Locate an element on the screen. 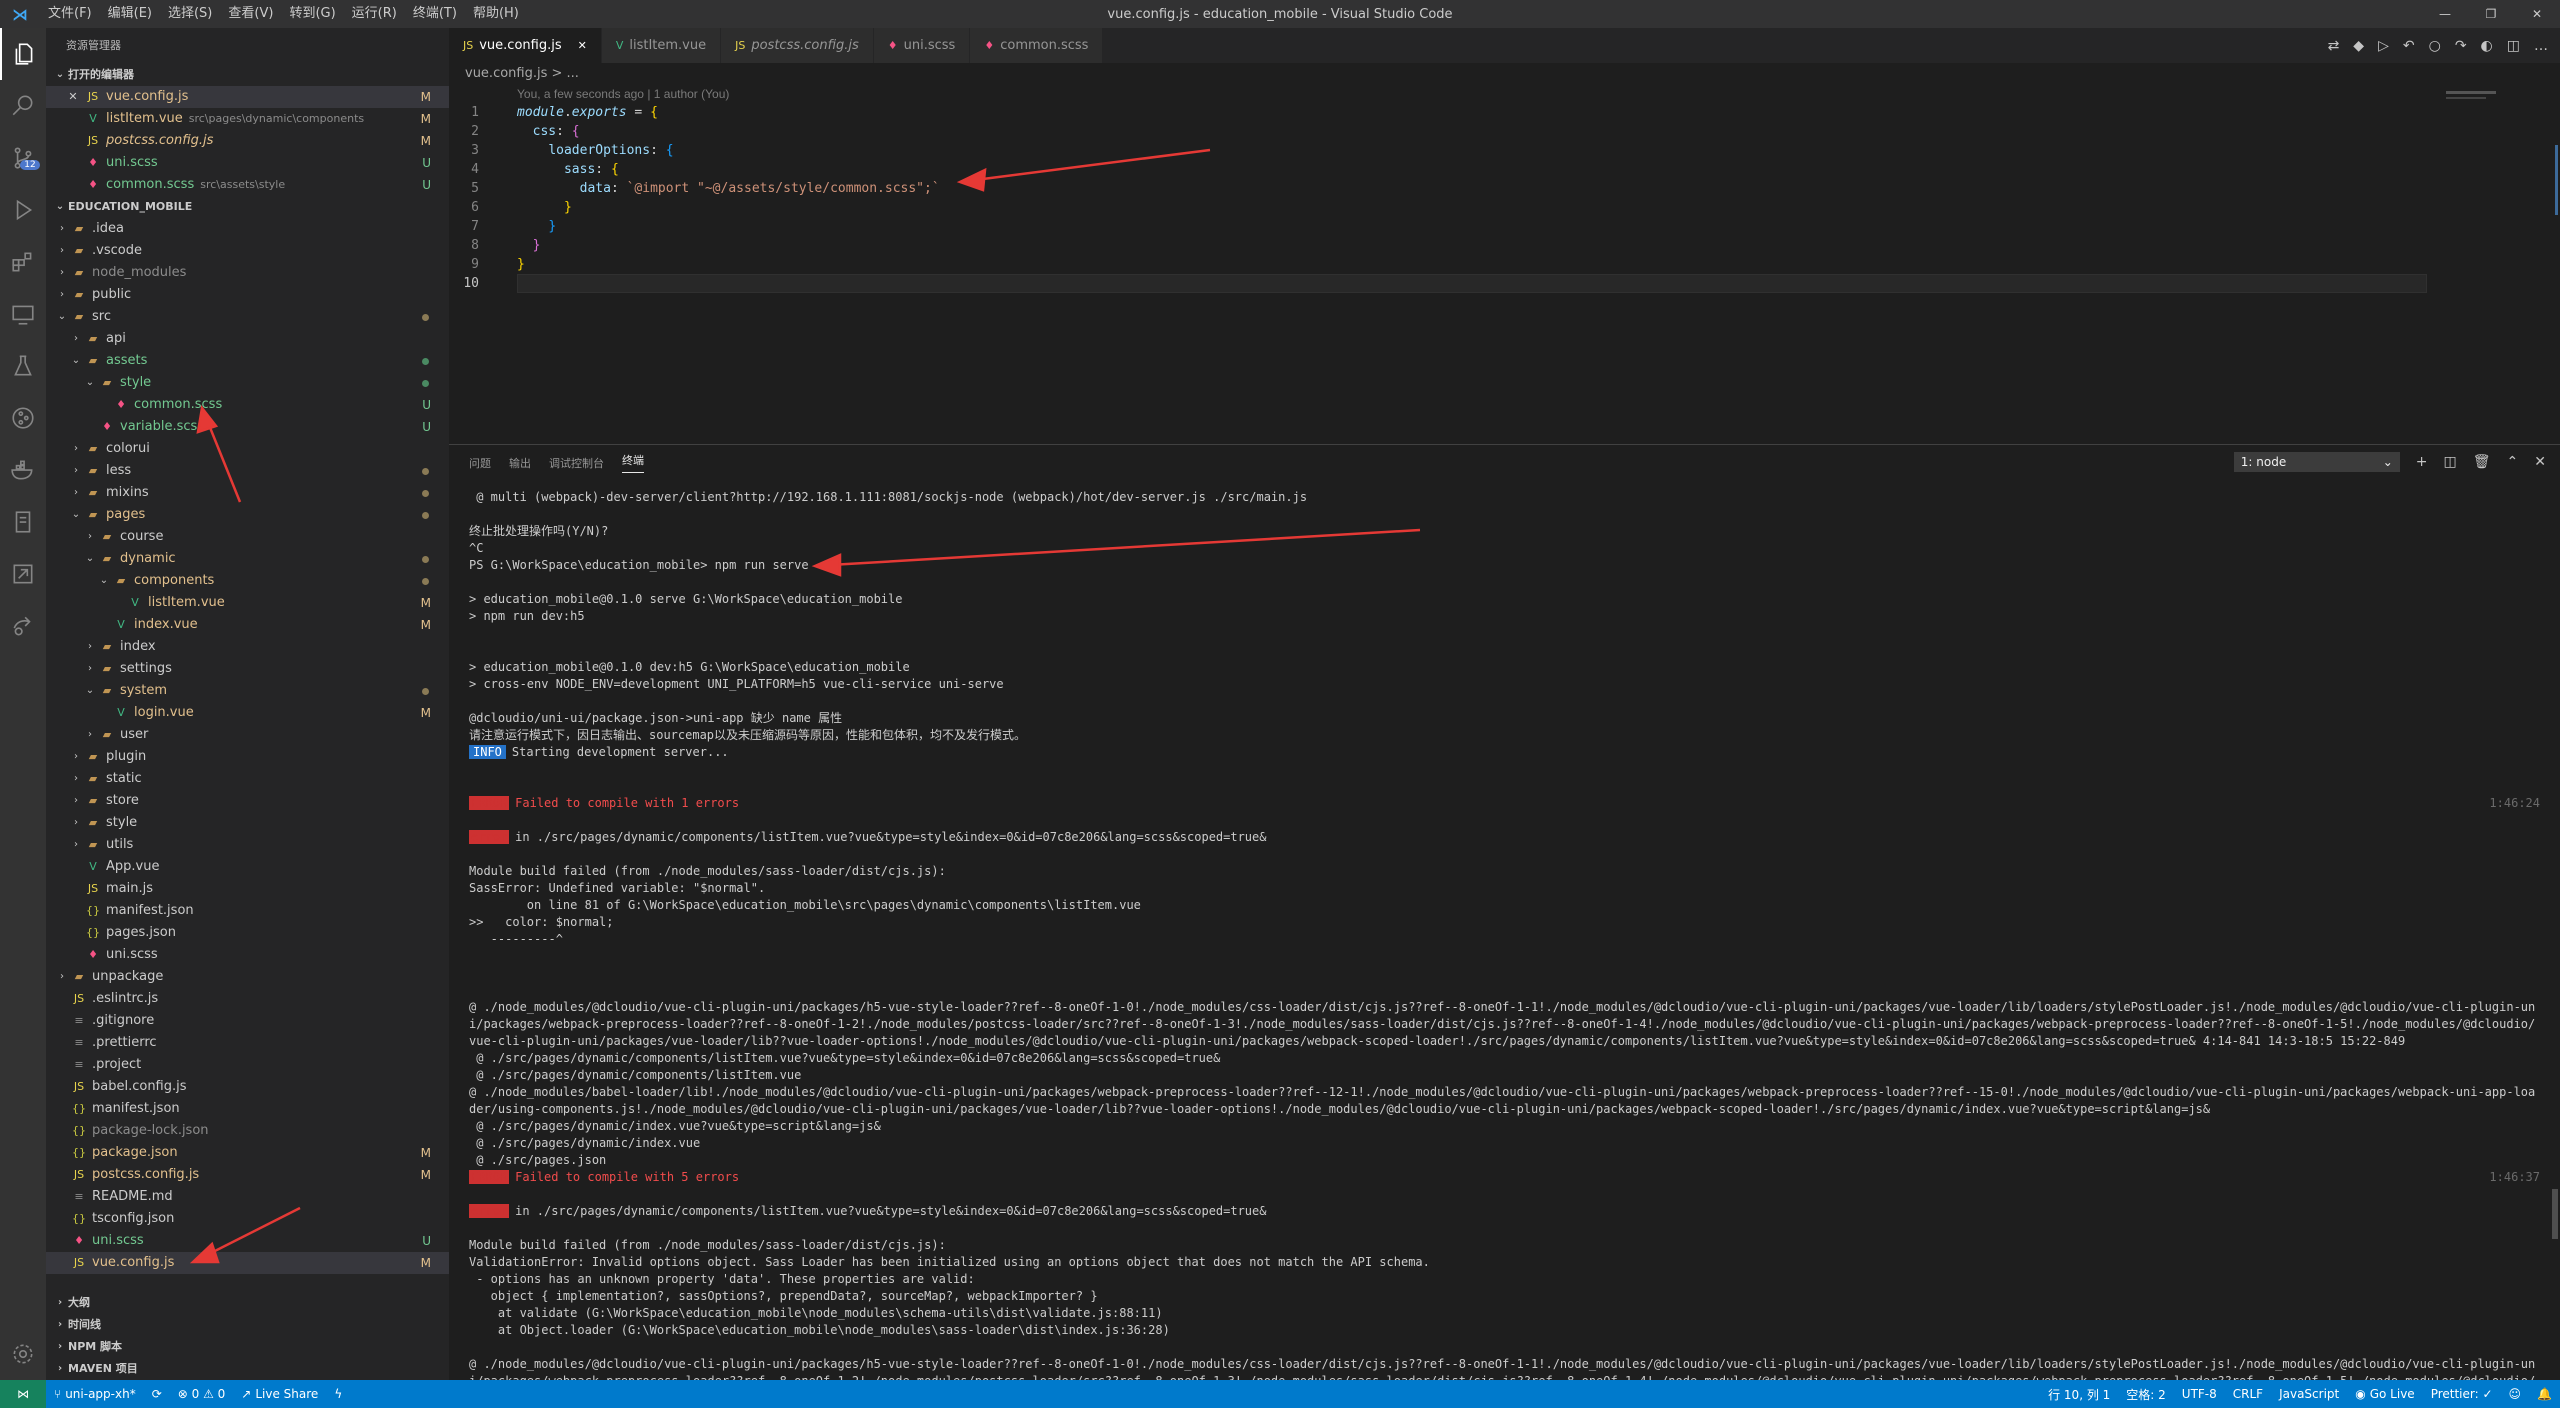 The image size is (2560, 1408). tree-folder: › ▰ public is located at coordinates (247, 295).